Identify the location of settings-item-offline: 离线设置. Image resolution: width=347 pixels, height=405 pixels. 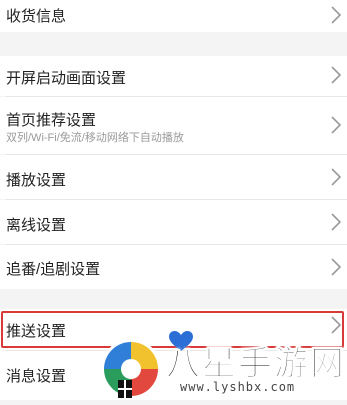
(173, 222).